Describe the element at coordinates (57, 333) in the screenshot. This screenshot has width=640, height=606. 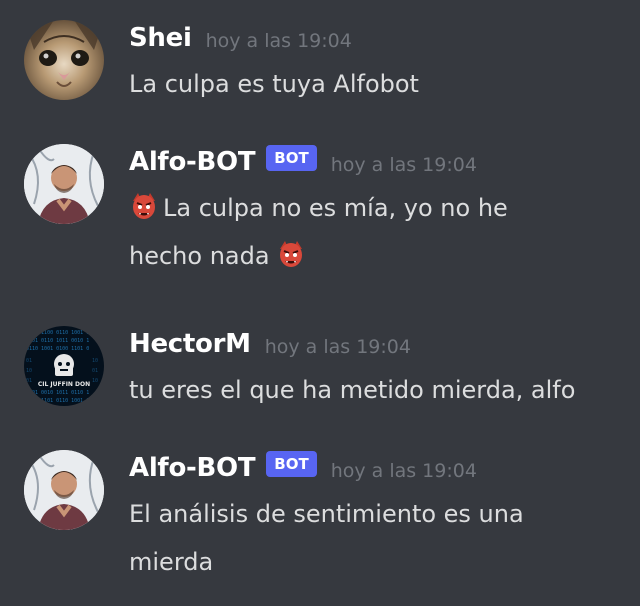
I see `svg-text: 0101 1100 0110 1001 0` at that location.